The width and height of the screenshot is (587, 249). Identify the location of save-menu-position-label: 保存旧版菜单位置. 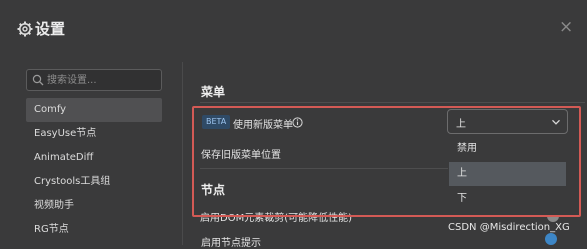
(241, 155).